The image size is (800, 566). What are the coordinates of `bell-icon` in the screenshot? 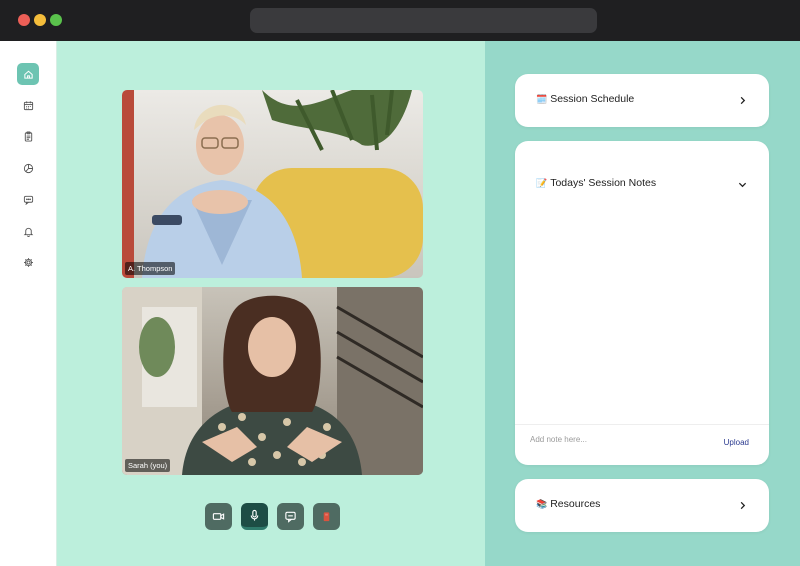 It's located at (28, 232).